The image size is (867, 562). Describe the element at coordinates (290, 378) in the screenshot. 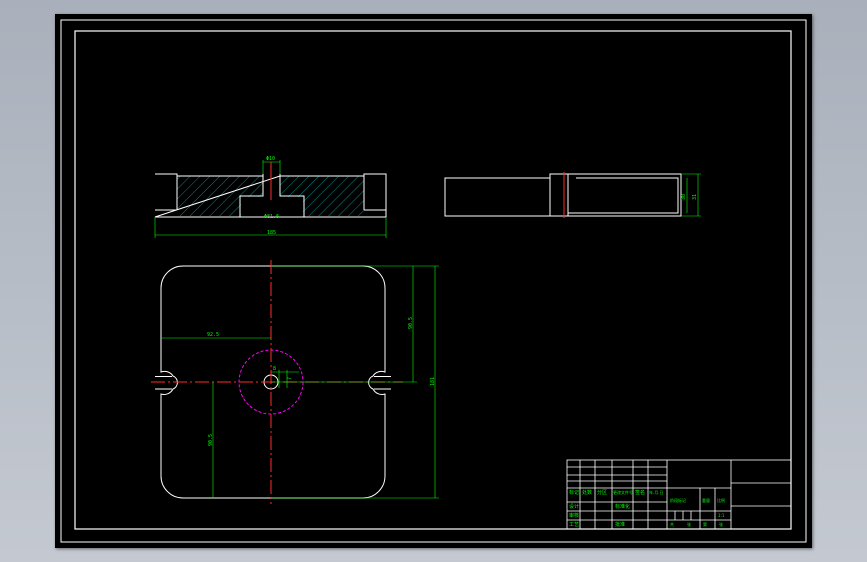

I see `plan-dim-hole-offset: 7` at that location.